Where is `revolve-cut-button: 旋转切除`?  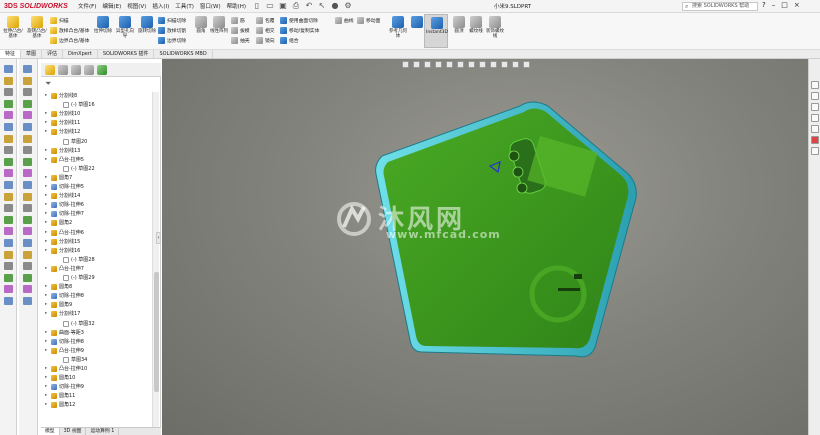
revolve-cut-button: 旋转切除 is located at coordinates (147, 25).